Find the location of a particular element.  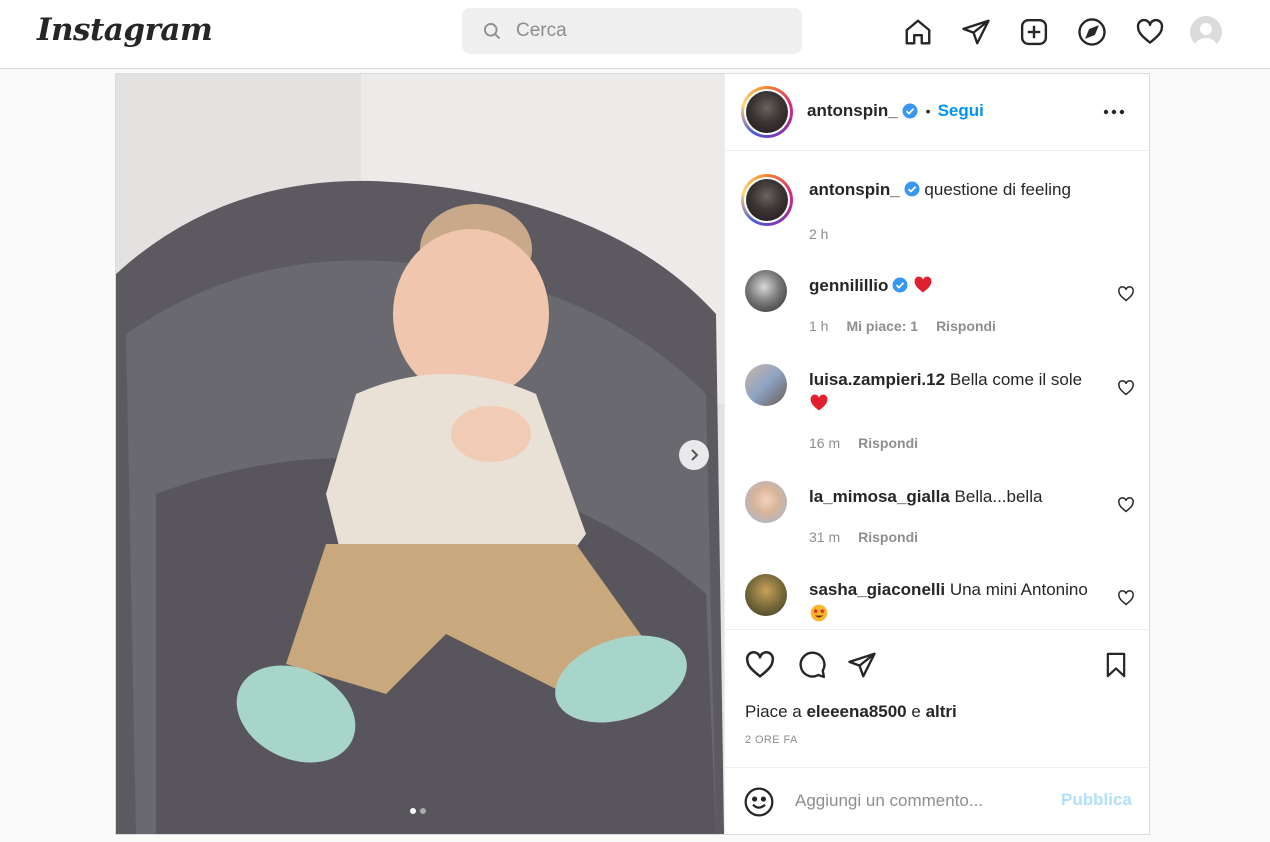

new-post-icon is located at coordinates (1034, 32).